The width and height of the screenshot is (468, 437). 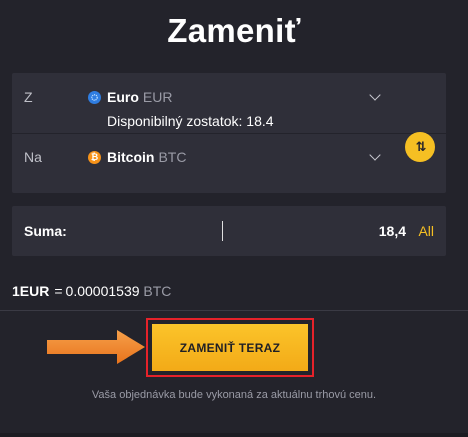 I want to click on exchange-rate: 1EUR = 0.00001539 BTC, so click(x=91, y=291).